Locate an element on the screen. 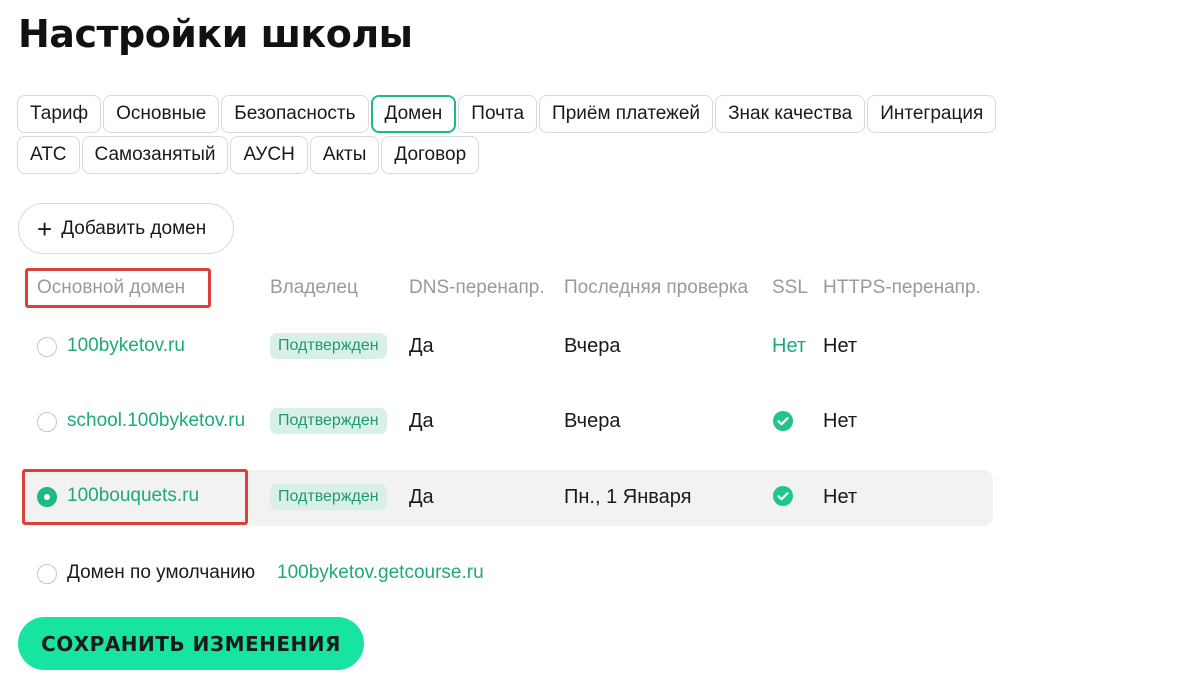 This screenshot has height=680, width=1199. default-domain-label: Домен по умолчанию is located at coordinates (161, 572).